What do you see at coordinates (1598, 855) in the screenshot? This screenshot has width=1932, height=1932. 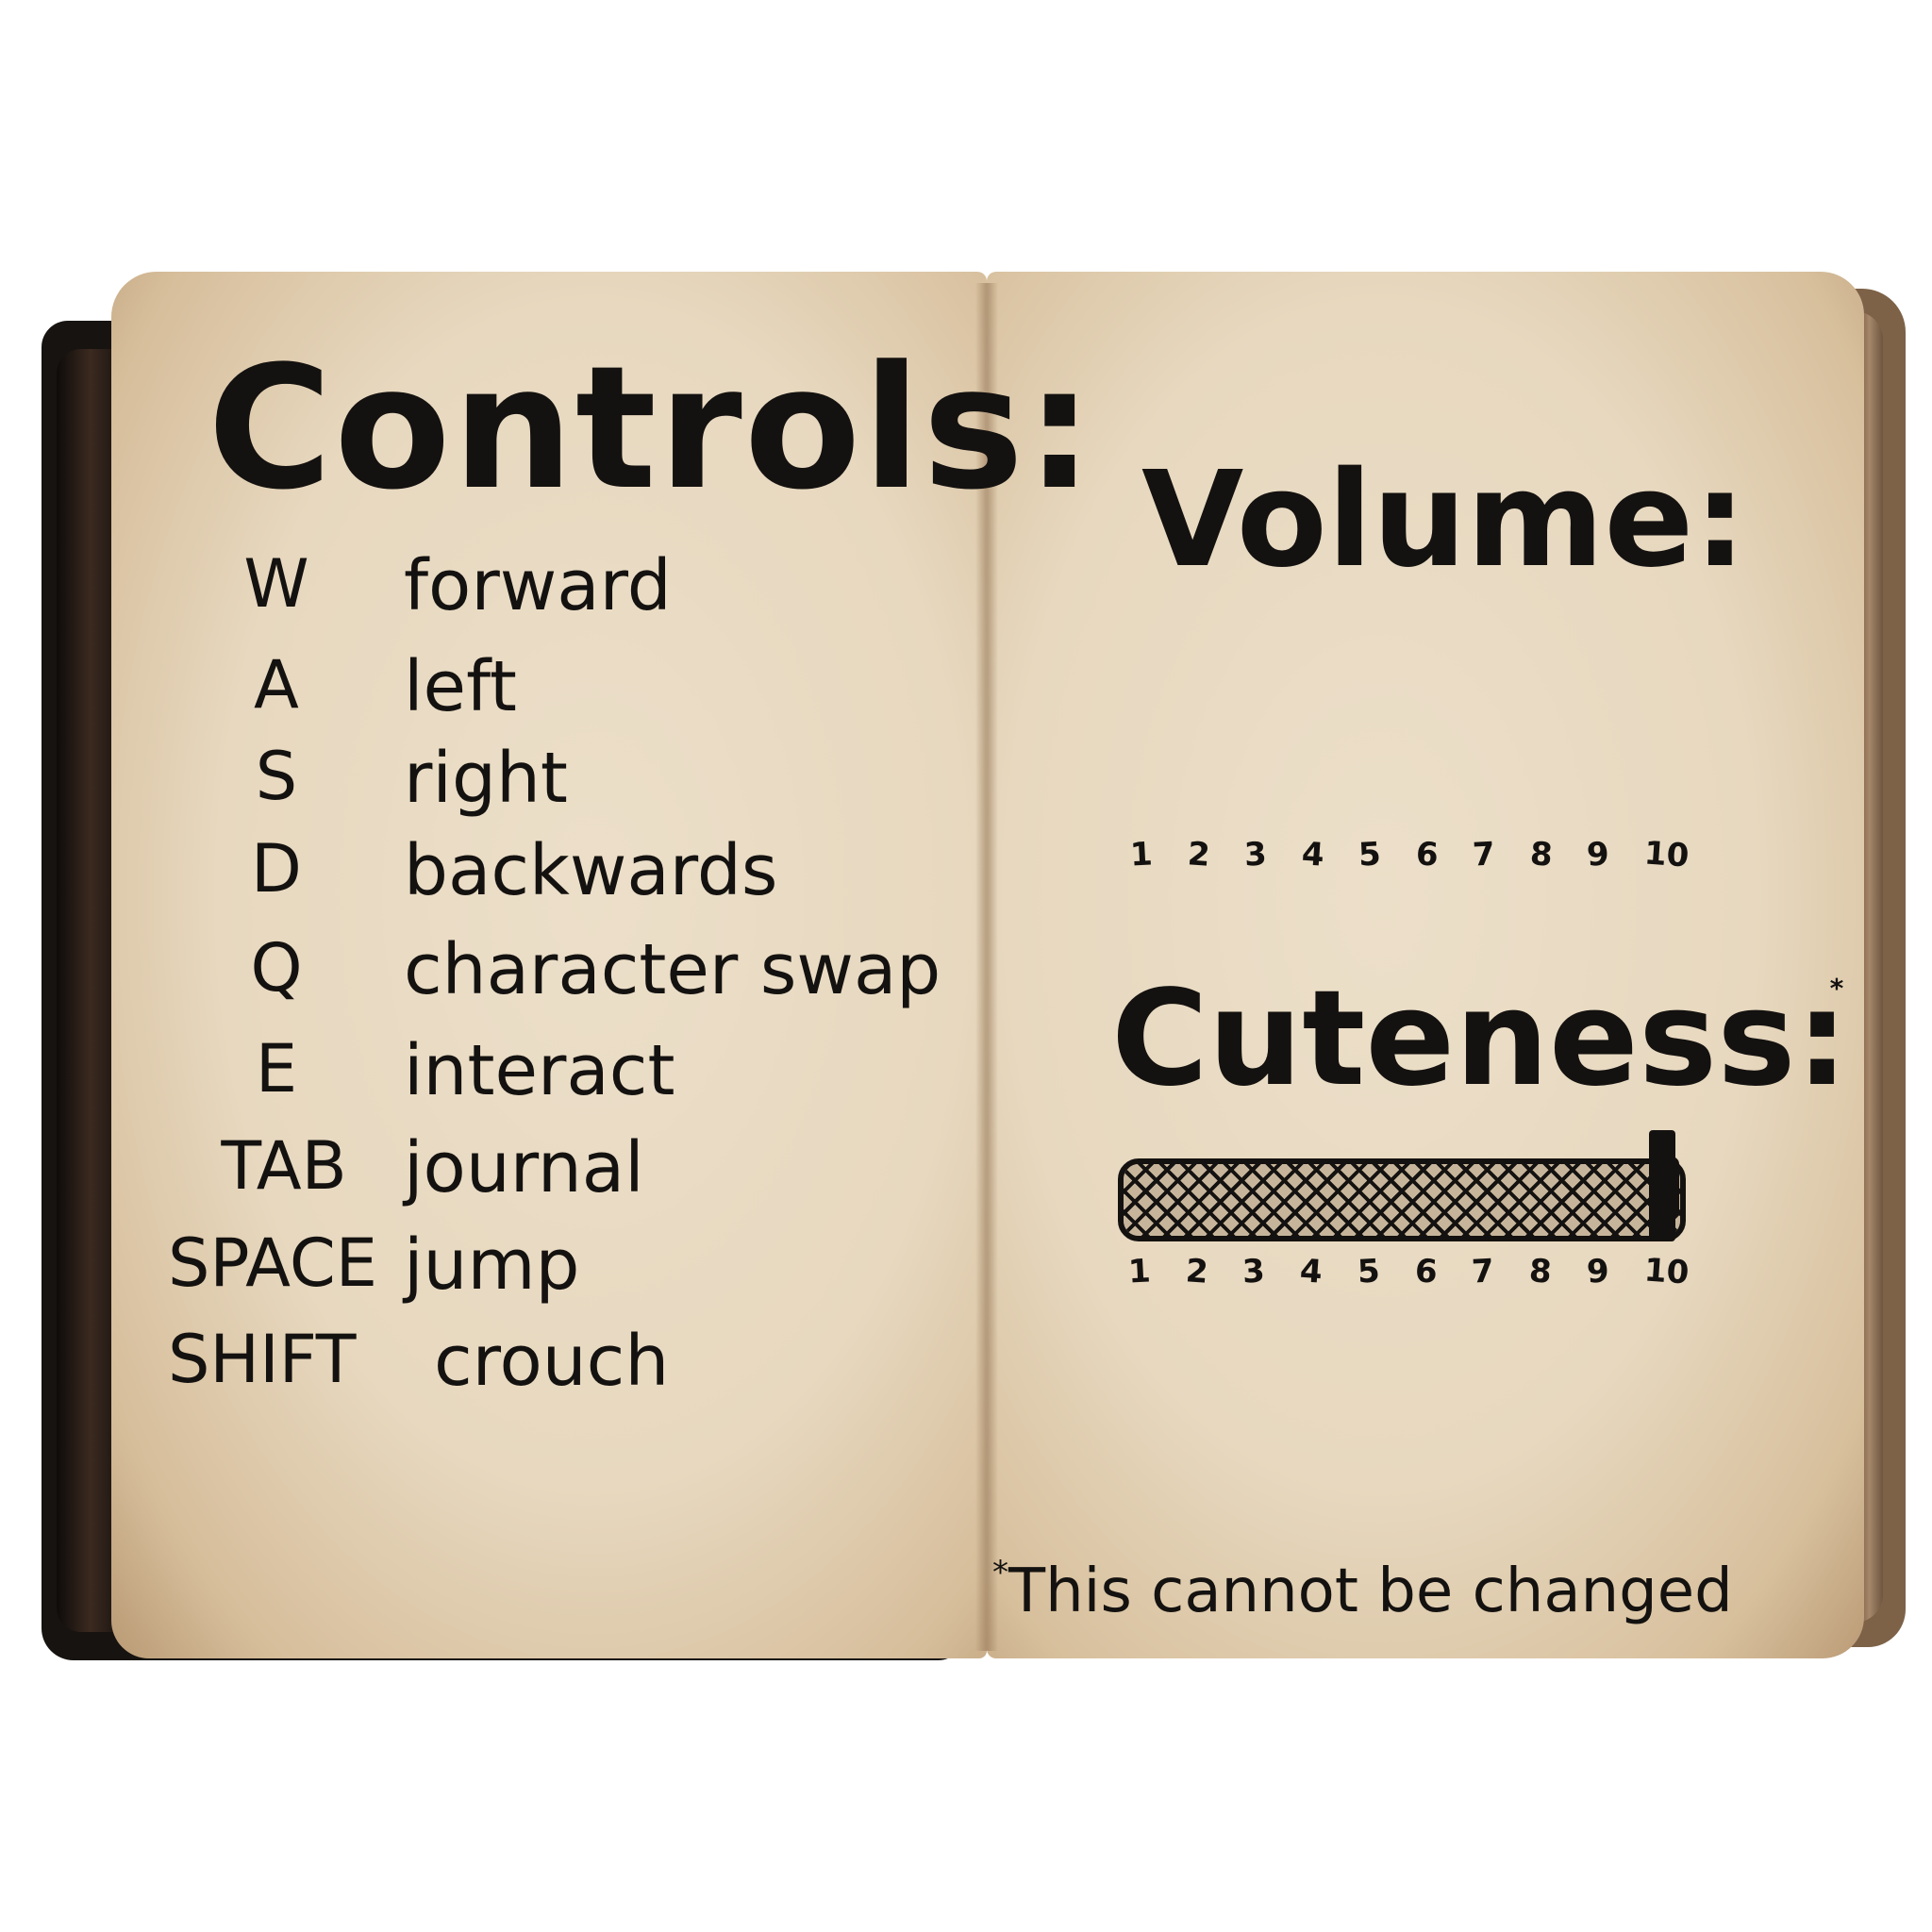 I see `volume-scale-label: 9` at bounding box center [1598, 855].